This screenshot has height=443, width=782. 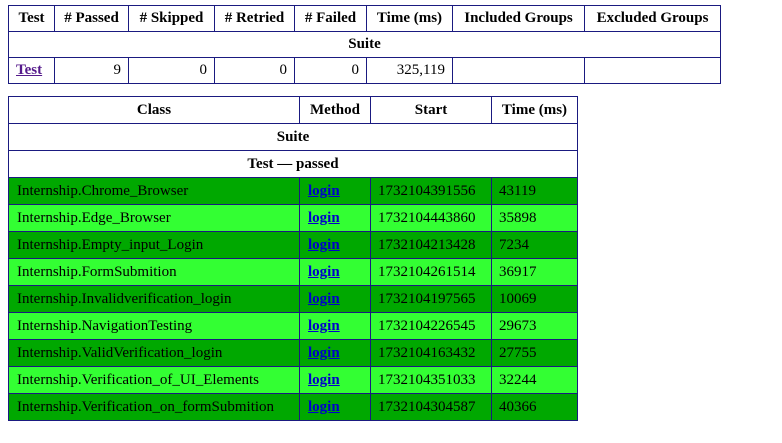 What do you see at coordinates (171, 70) in the screenshot?
I see `skipped-count: 0` at bounding box center [171, 70].